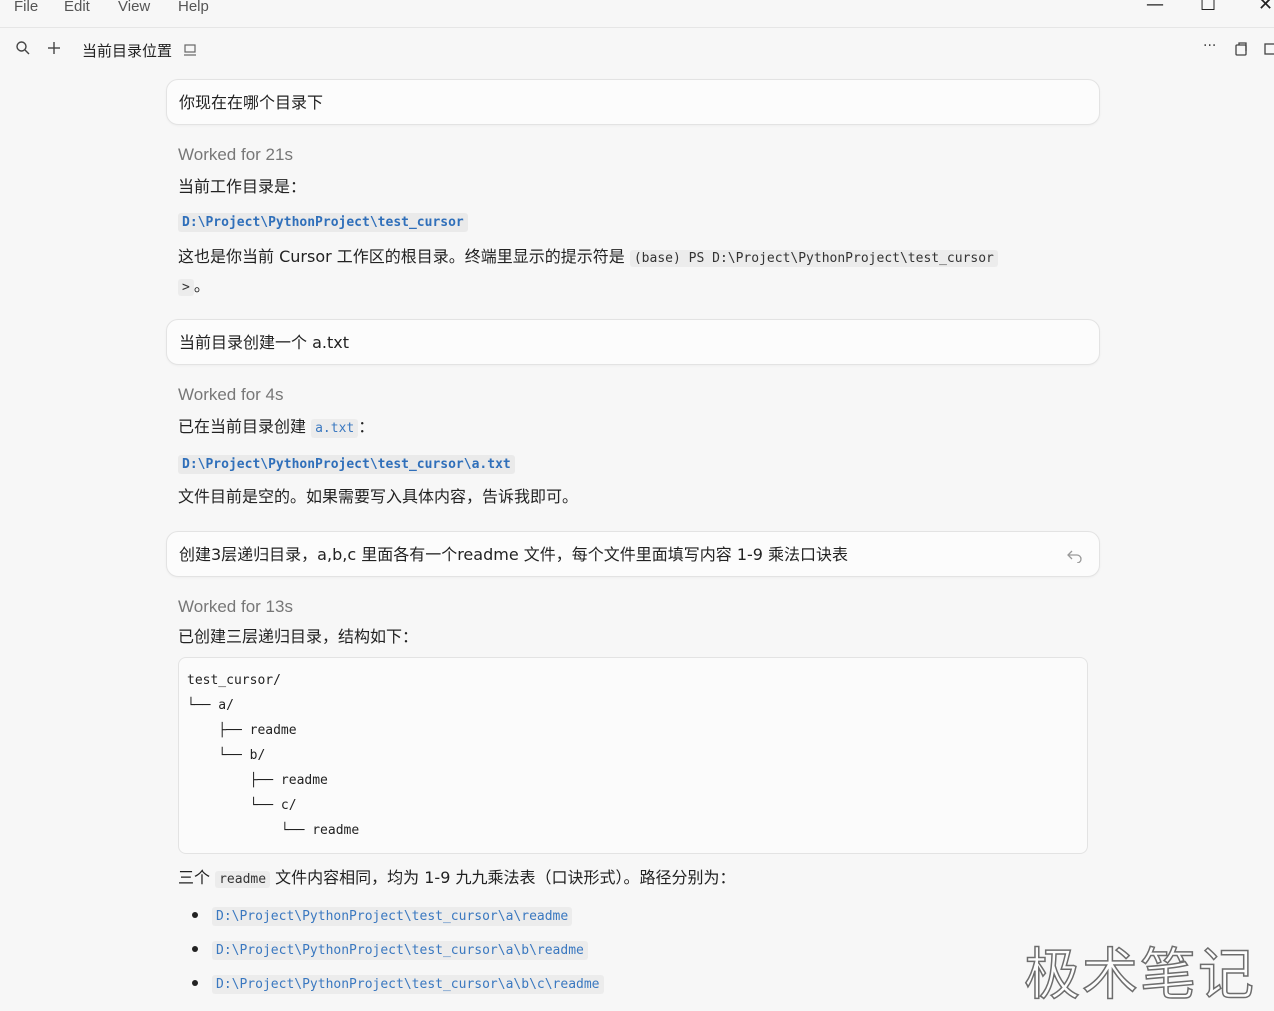 The width and height of the screenshot is (1274, 1011). I want to click on worked-duration: Worked for 4s, so click(633, 395).